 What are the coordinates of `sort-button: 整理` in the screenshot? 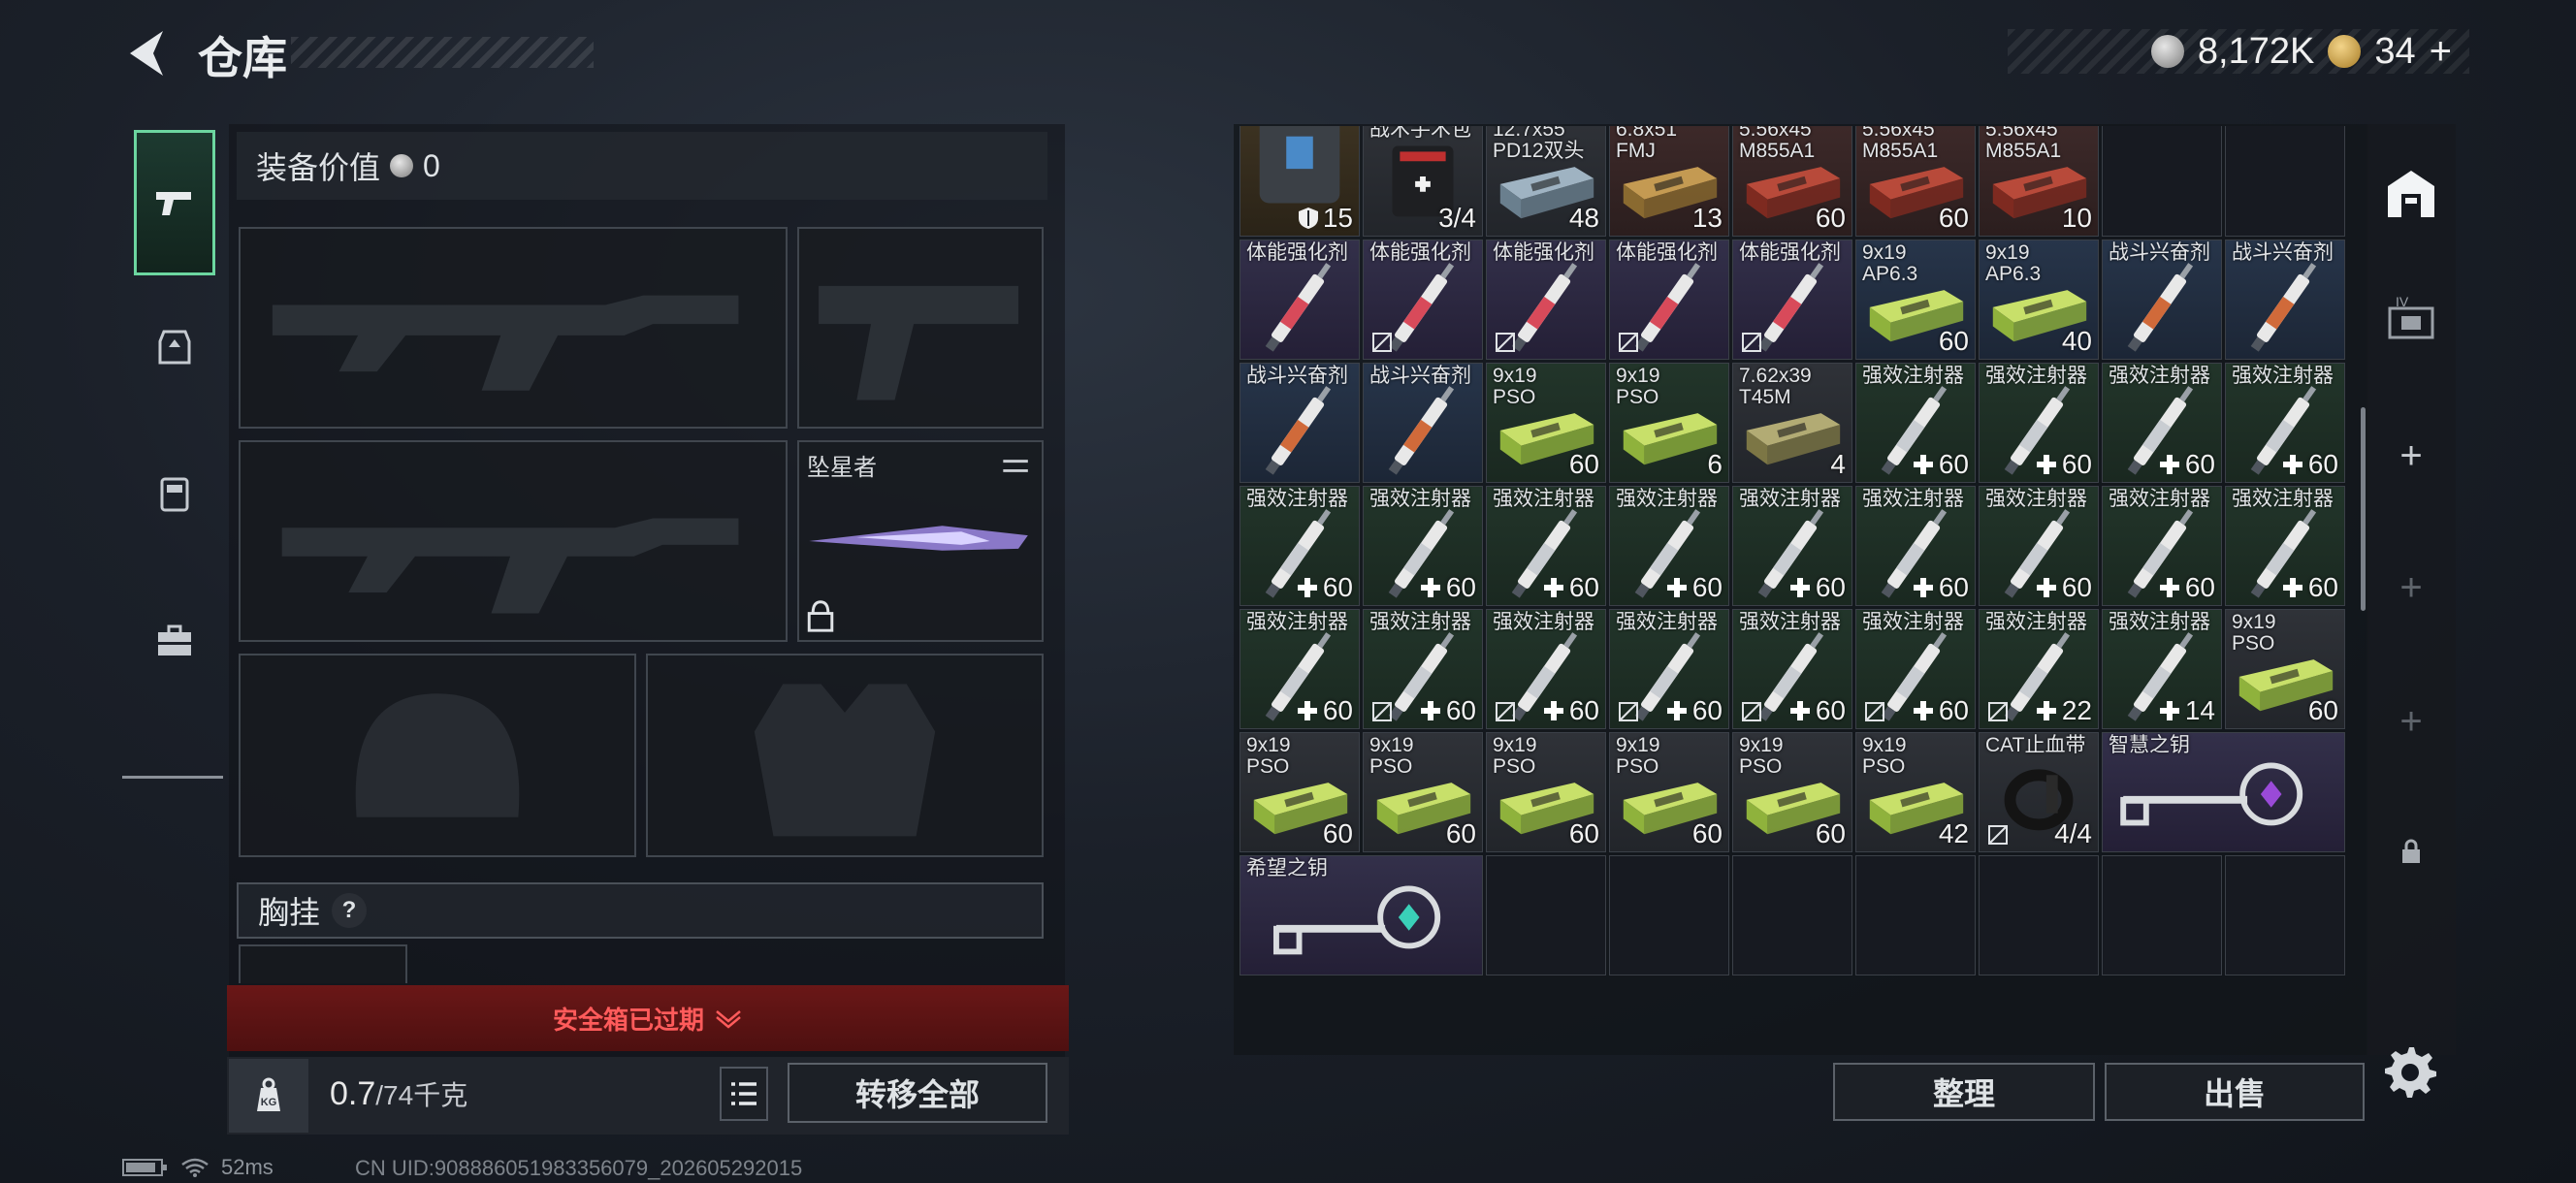 It's located at (1964, 1092).